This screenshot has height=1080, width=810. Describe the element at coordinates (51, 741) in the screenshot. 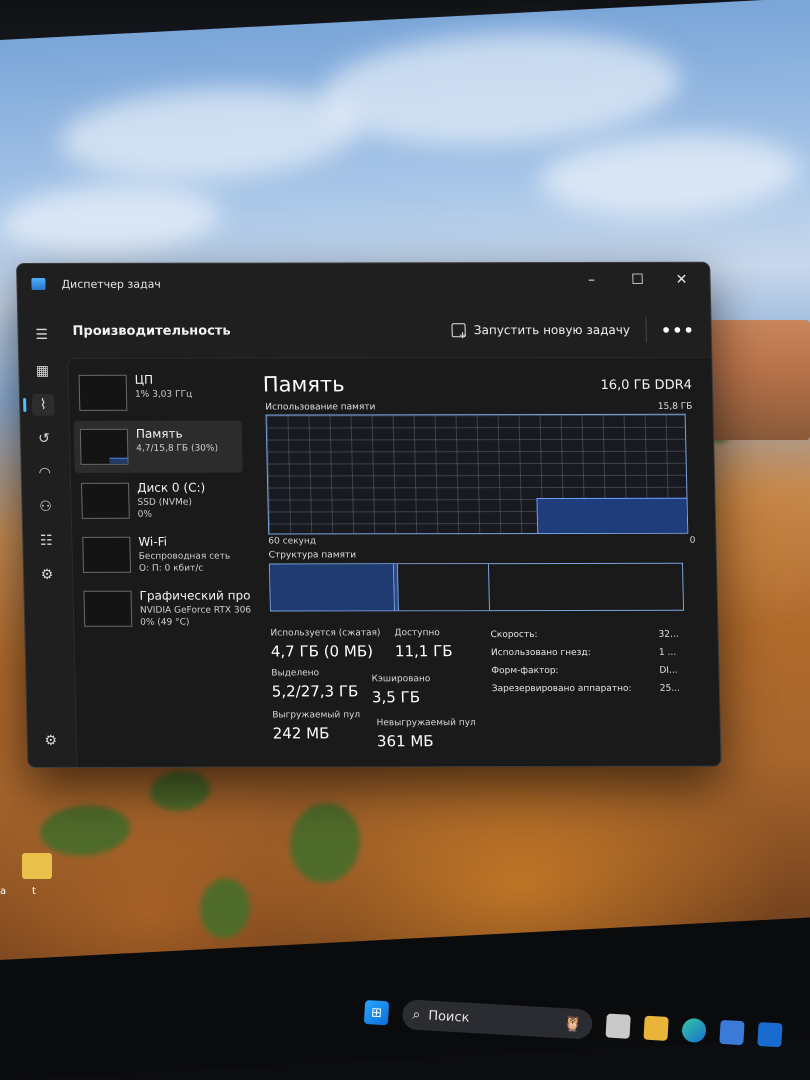

I see `settings-icon: ⚙` at that location.